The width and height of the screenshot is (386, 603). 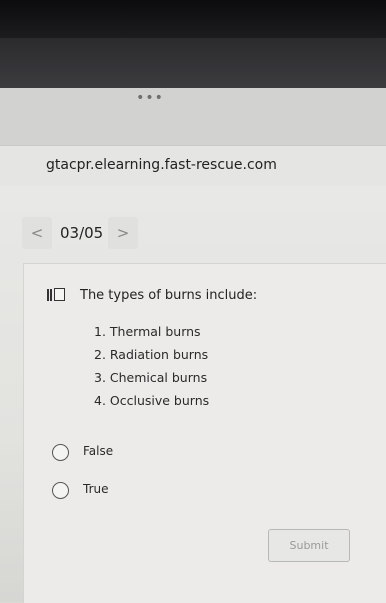 I want to click on chevron-left-icon: <, so click(x=37, y=233).